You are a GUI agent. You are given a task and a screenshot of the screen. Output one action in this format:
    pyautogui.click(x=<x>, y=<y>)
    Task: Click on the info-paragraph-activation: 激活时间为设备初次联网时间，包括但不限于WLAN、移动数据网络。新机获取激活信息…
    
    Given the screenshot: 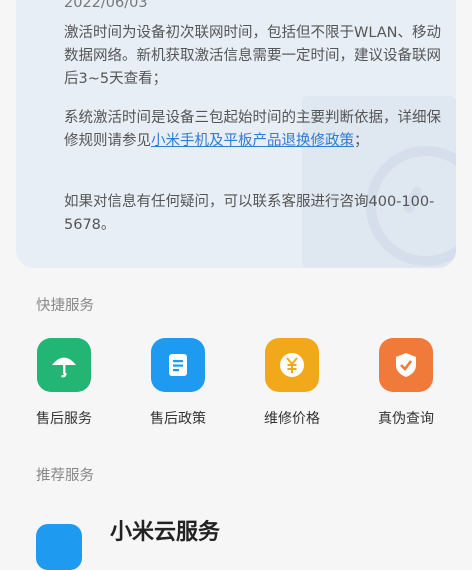 What is the action you would take?
    pyautogui.click(x=253, y=56)
    